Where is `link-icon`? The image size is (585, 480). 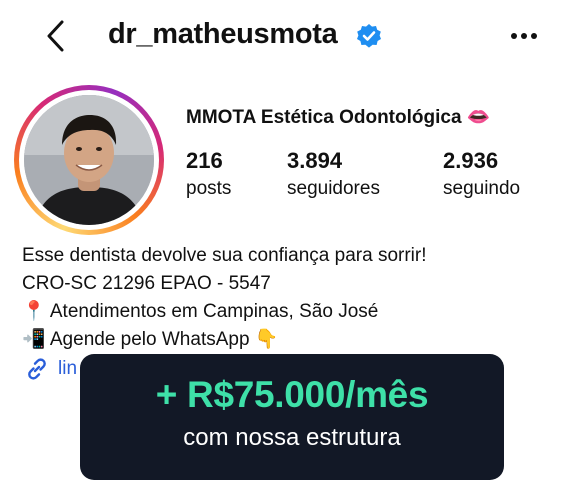 link-icon is located at coordinates (37, 369).